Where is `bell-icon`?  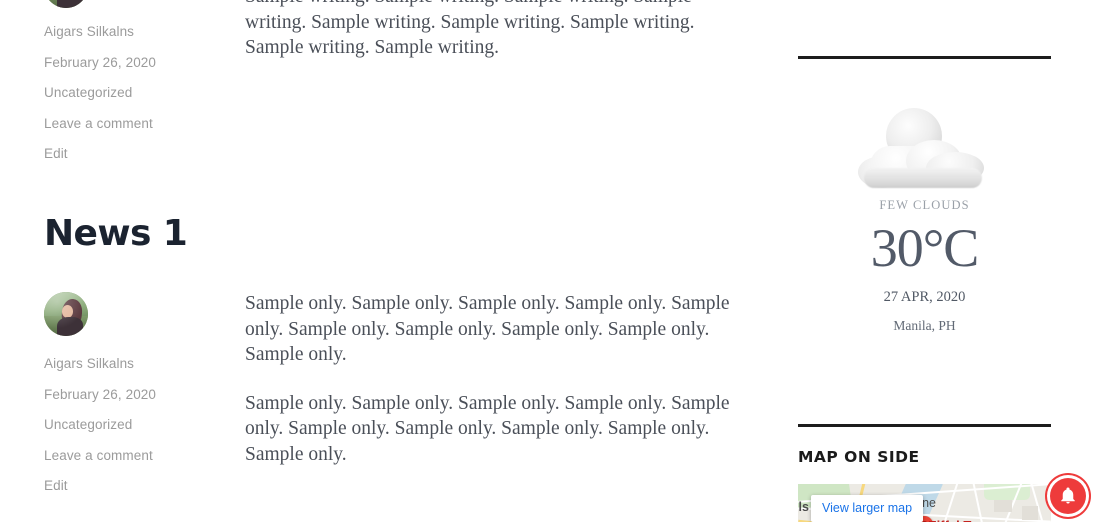 bell-icon is located at coordinates (1068, 495).